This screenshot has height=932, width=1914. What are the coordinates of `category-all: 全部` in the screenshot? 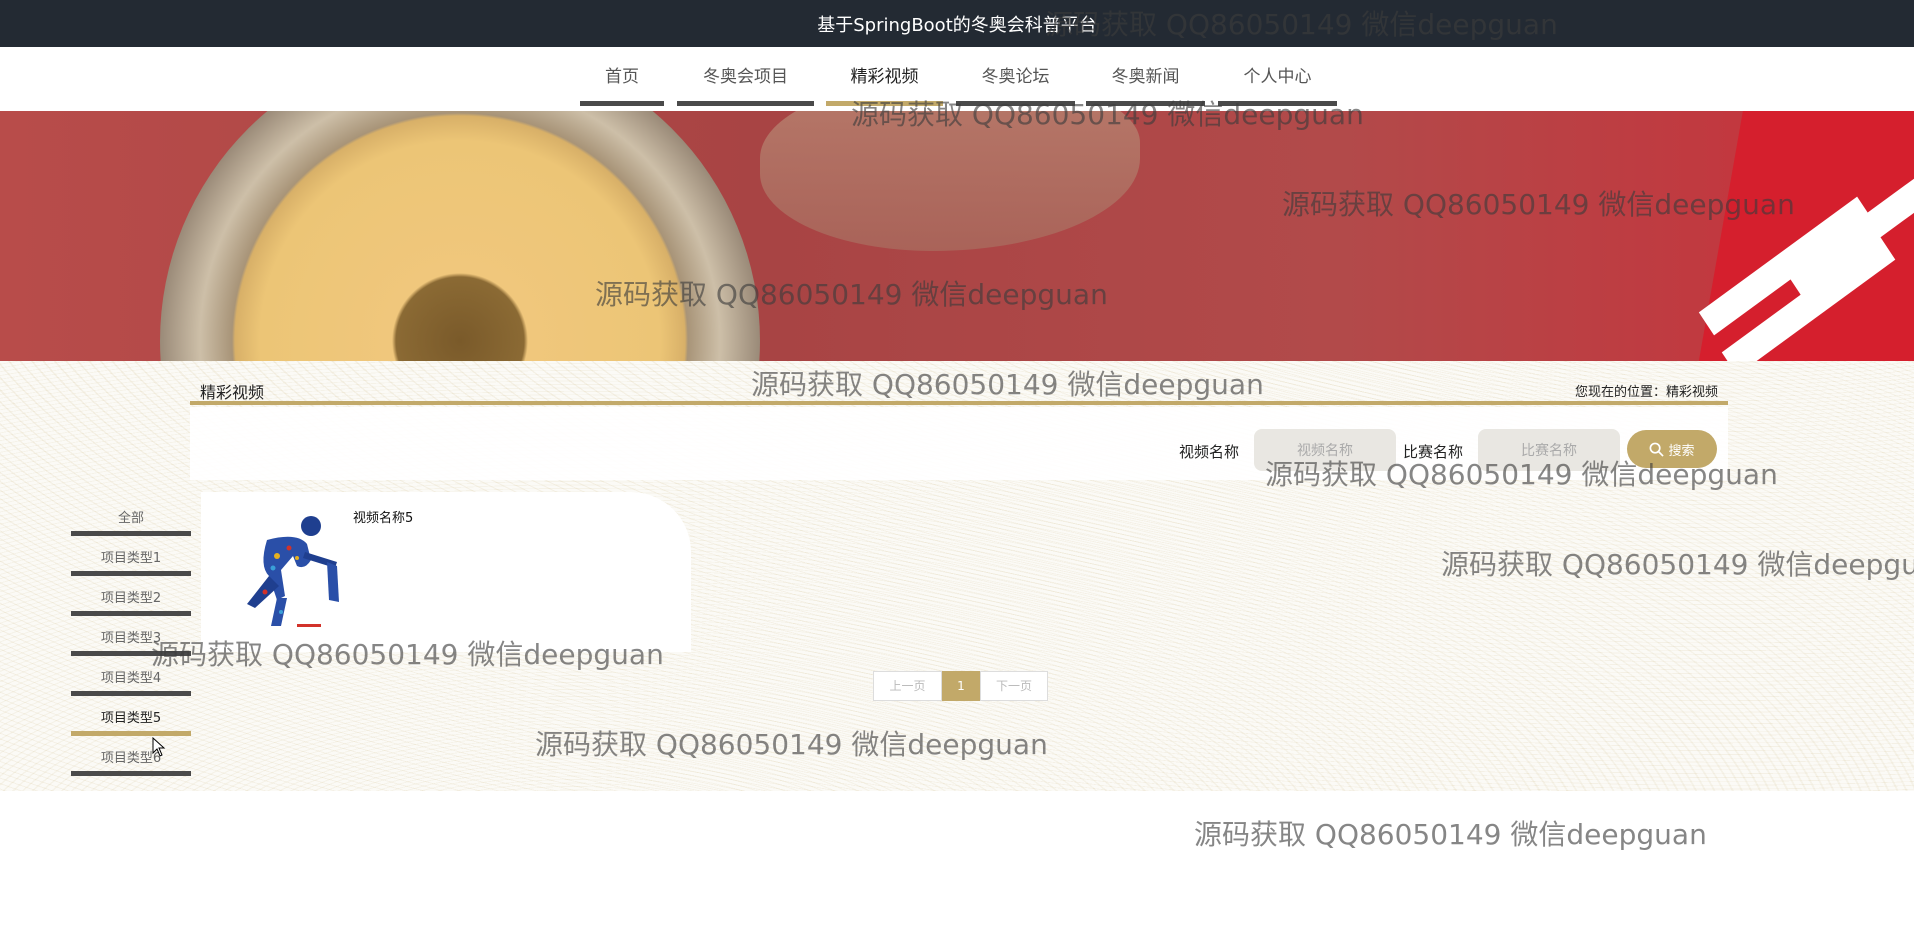 It's located at (131, 519).